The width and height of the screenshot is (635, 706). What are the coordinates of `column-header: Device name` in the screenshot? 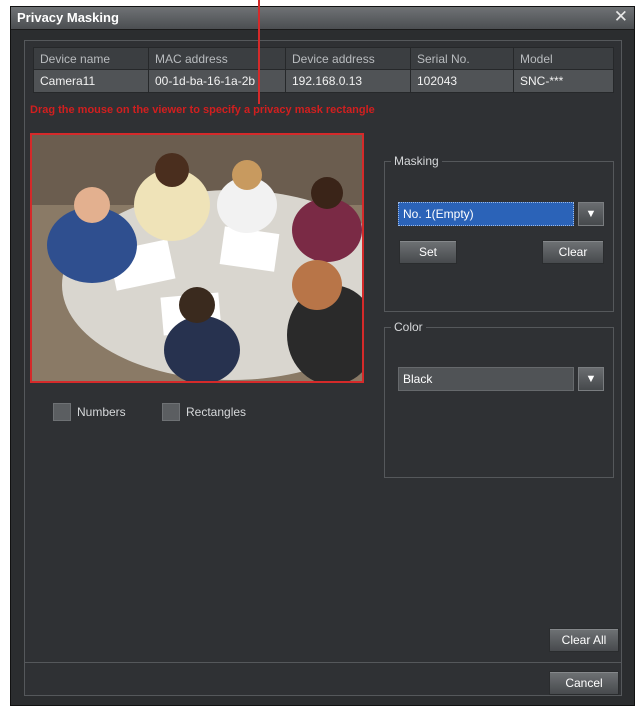 It's located at (91, 58).